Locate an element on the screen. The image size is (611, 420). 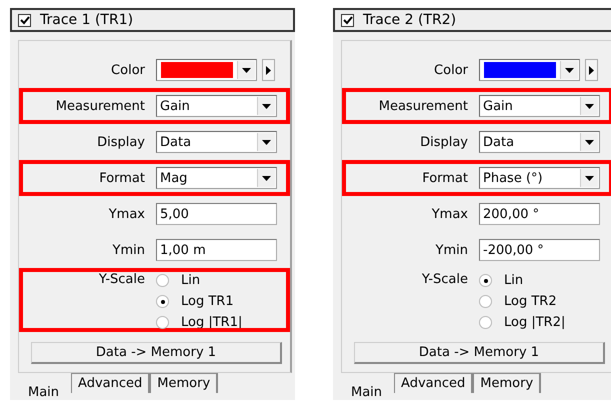
dropdown: Mag is located at coordinates (216, 178).